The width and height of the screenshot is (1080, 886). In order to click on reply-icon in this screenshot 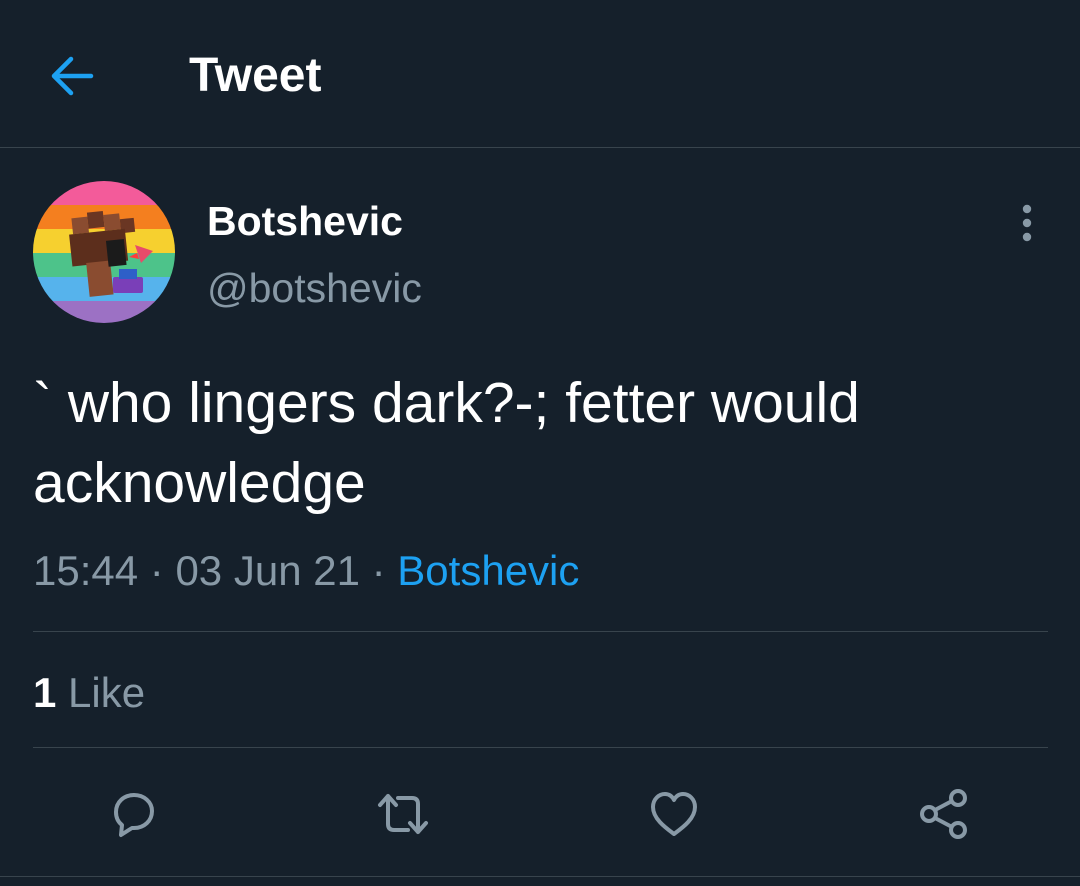, I will do `click(134, 815)`.